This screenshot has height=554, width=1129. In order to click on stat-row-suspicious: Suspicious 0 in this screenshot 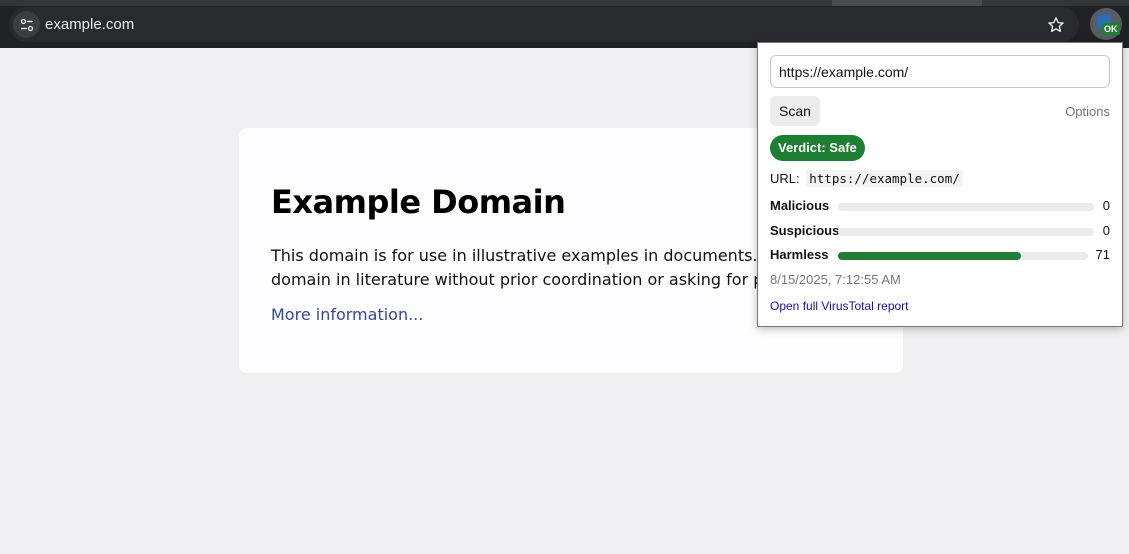, I will do `click(940, 231)`.